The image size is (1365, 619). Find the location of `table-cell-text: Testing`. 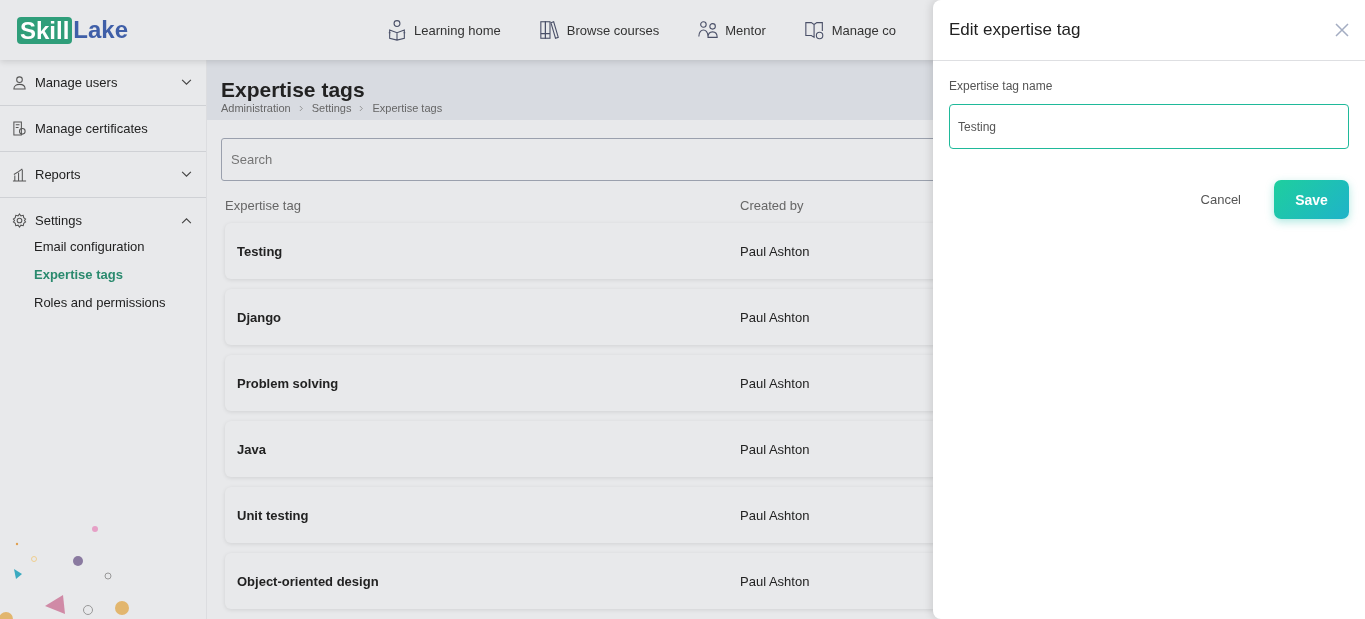

table-cell-text: Testing is located at coordinates (260, 251).